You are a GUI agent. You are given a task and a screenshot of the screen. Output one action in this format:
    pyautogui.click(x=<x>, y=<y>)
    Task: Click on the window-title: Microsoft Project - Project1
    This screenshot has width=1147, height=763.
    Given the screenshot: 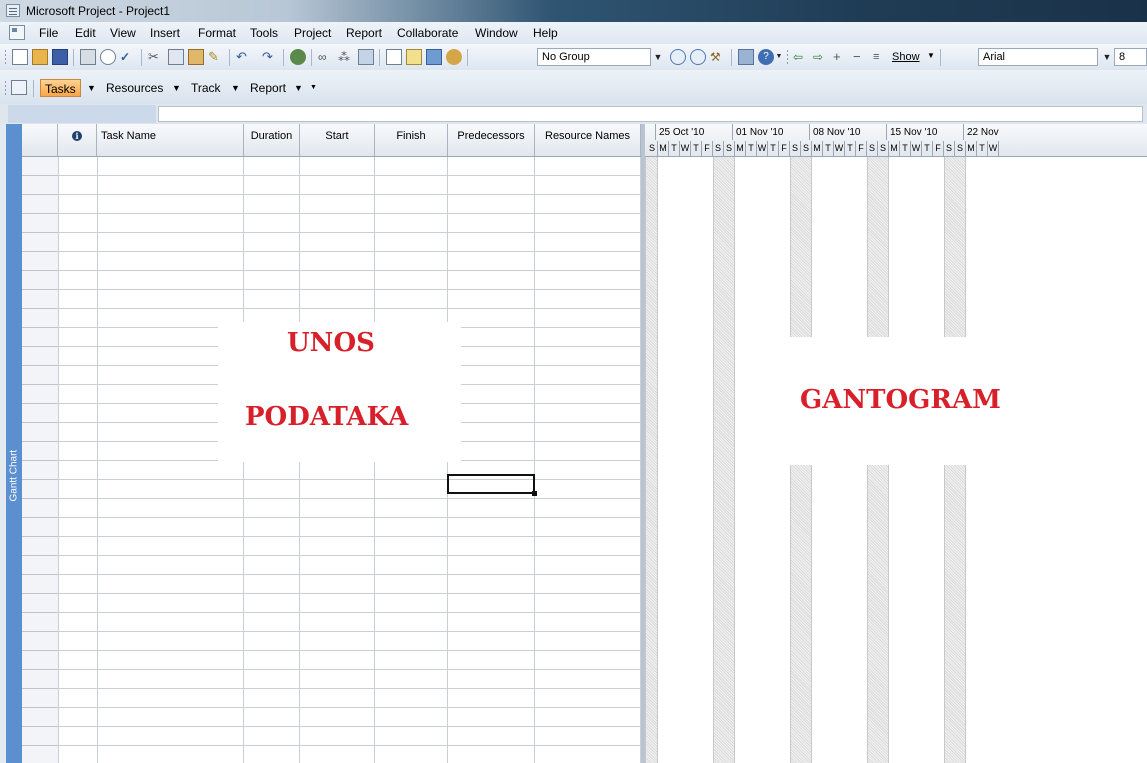 What is the action you would take?
    pyautogui.click(x=98, y=11)
    